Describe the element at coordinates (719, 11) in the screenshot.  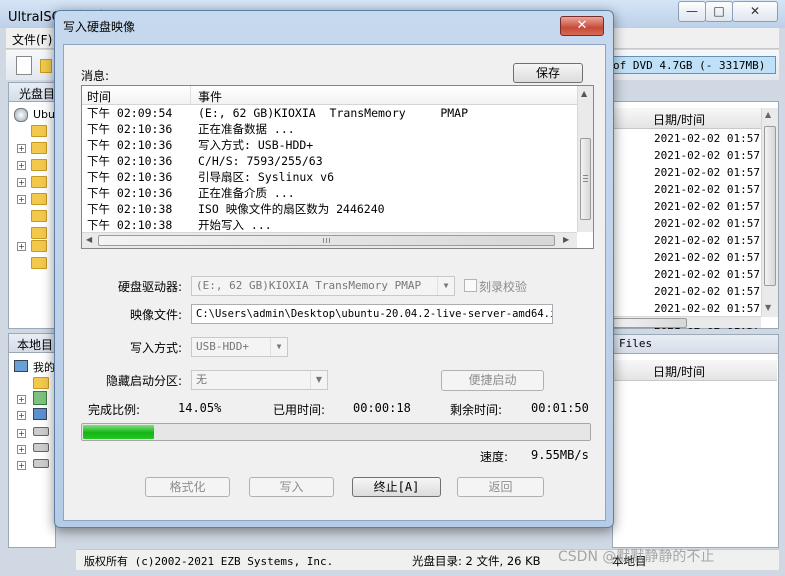
I see `maximize-button: □` at that location.